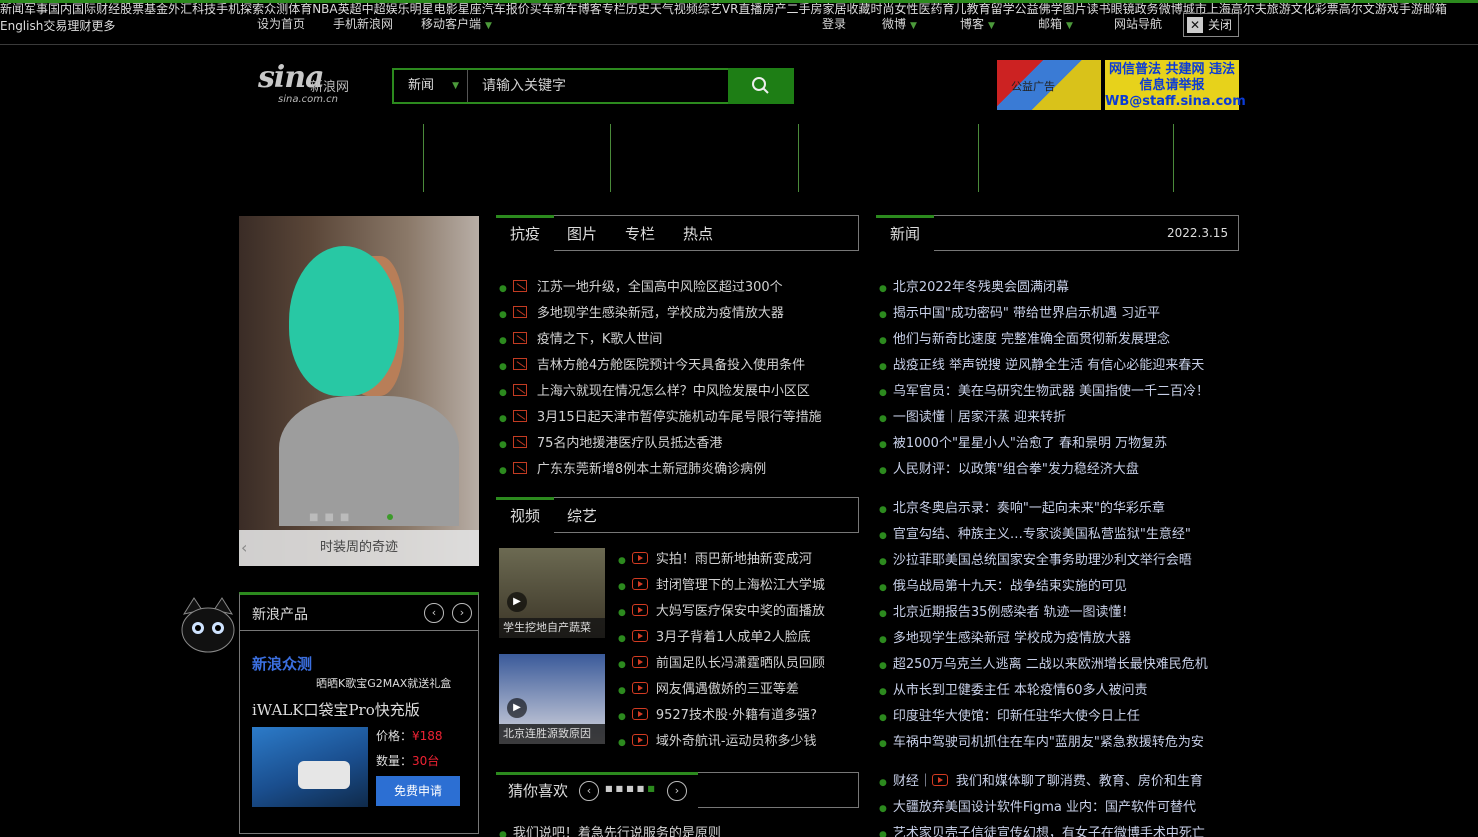 Image resolution: width=1478 pixels, height=837 pixels. What do you see at coordinates (698, 233) in the screenshot?
I see `tab-hot: 热点` at bounding box center [698, 233].